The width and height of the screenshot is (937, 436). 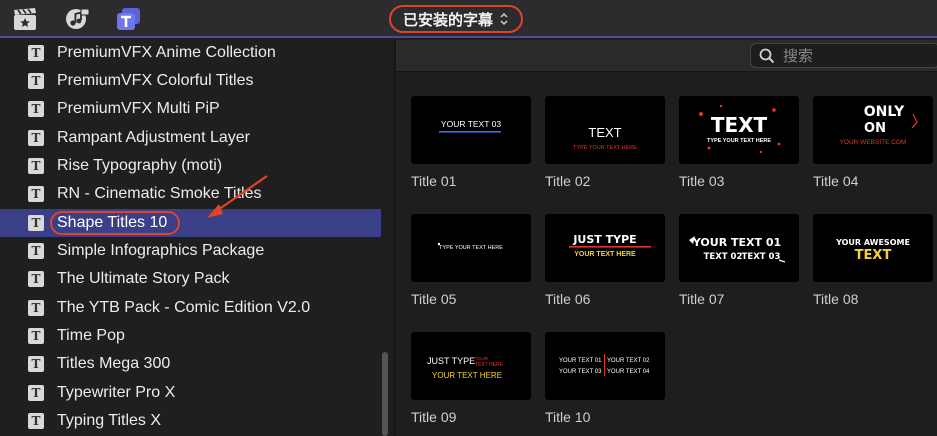 I want to click on thumb-text: YOUR, so click(x=482, y=358).